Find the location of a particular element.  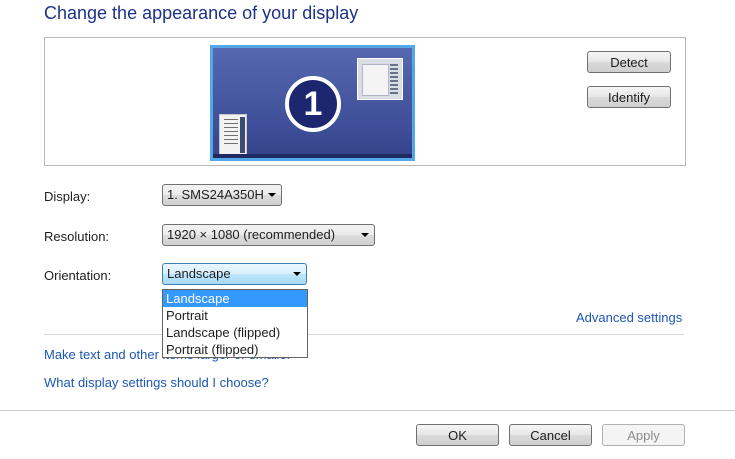

orientation-option-portrait-flipped: Portrait (flipped) is located at coordinates (235, 349).